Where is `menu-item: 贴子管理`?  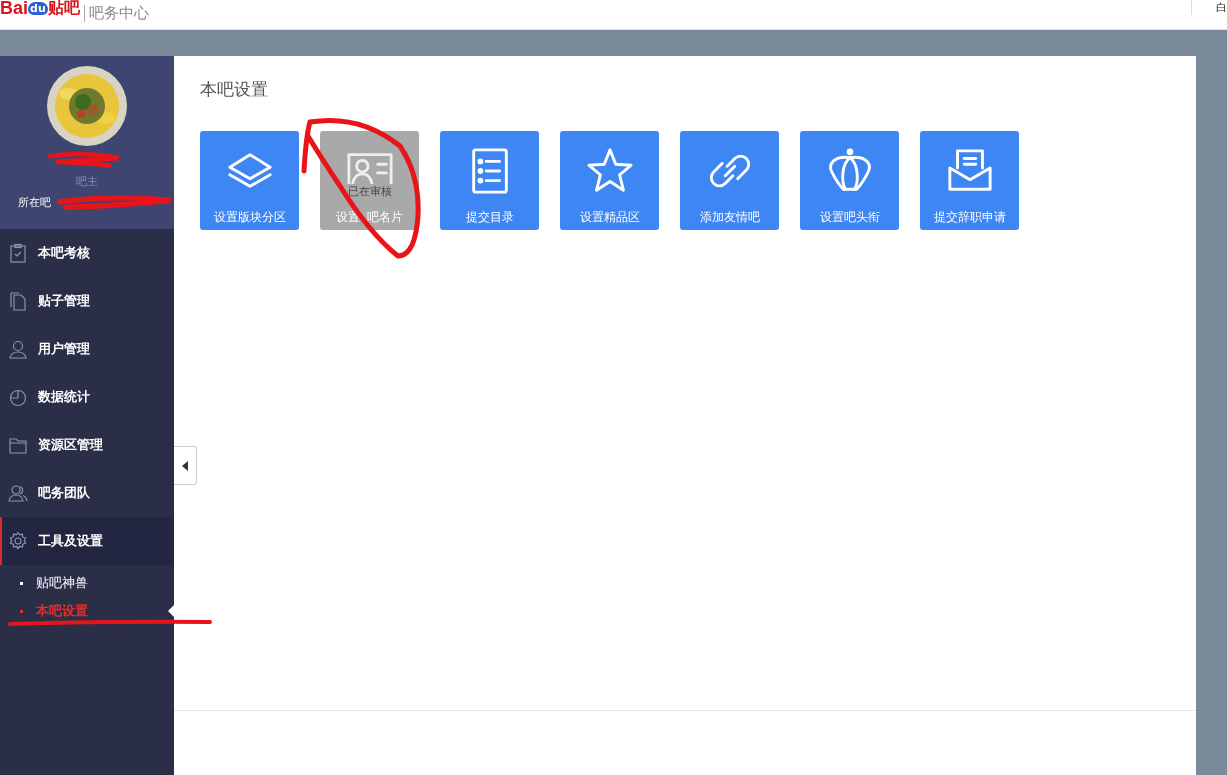
menu-item: 贴子管理 is located at coordinates (87, 301).